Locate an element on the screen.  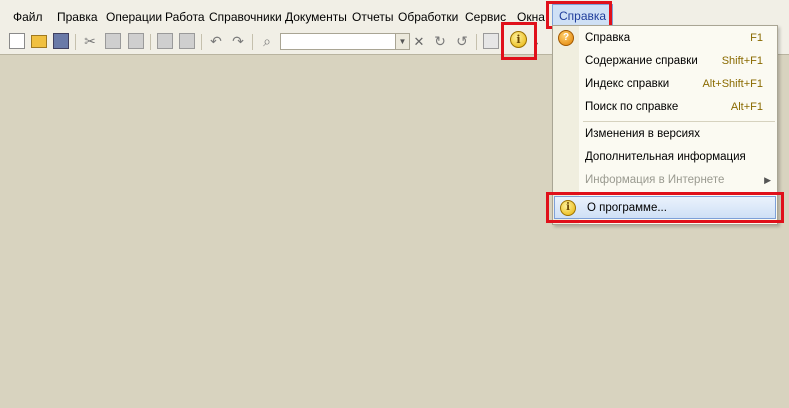
menu-item-version-changes: Изменения в версиях is located at coordinates (665, 134).